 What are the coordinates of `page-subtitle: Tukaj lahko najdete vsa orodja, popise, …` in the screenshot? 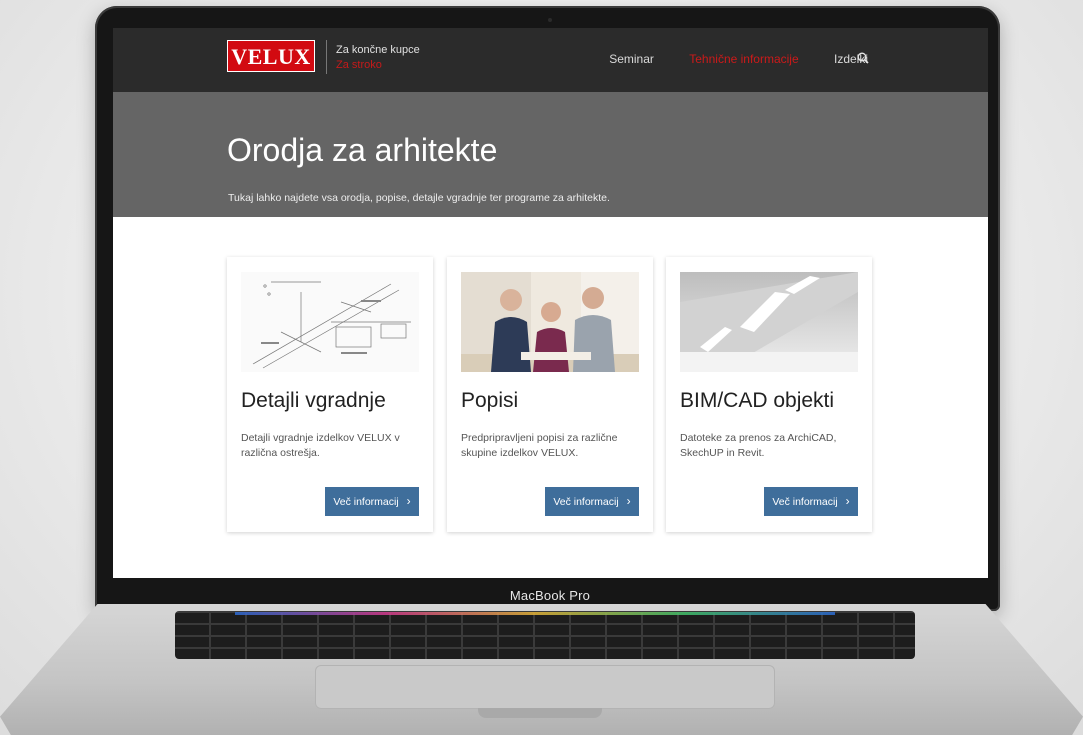 It's located at (419, 198).